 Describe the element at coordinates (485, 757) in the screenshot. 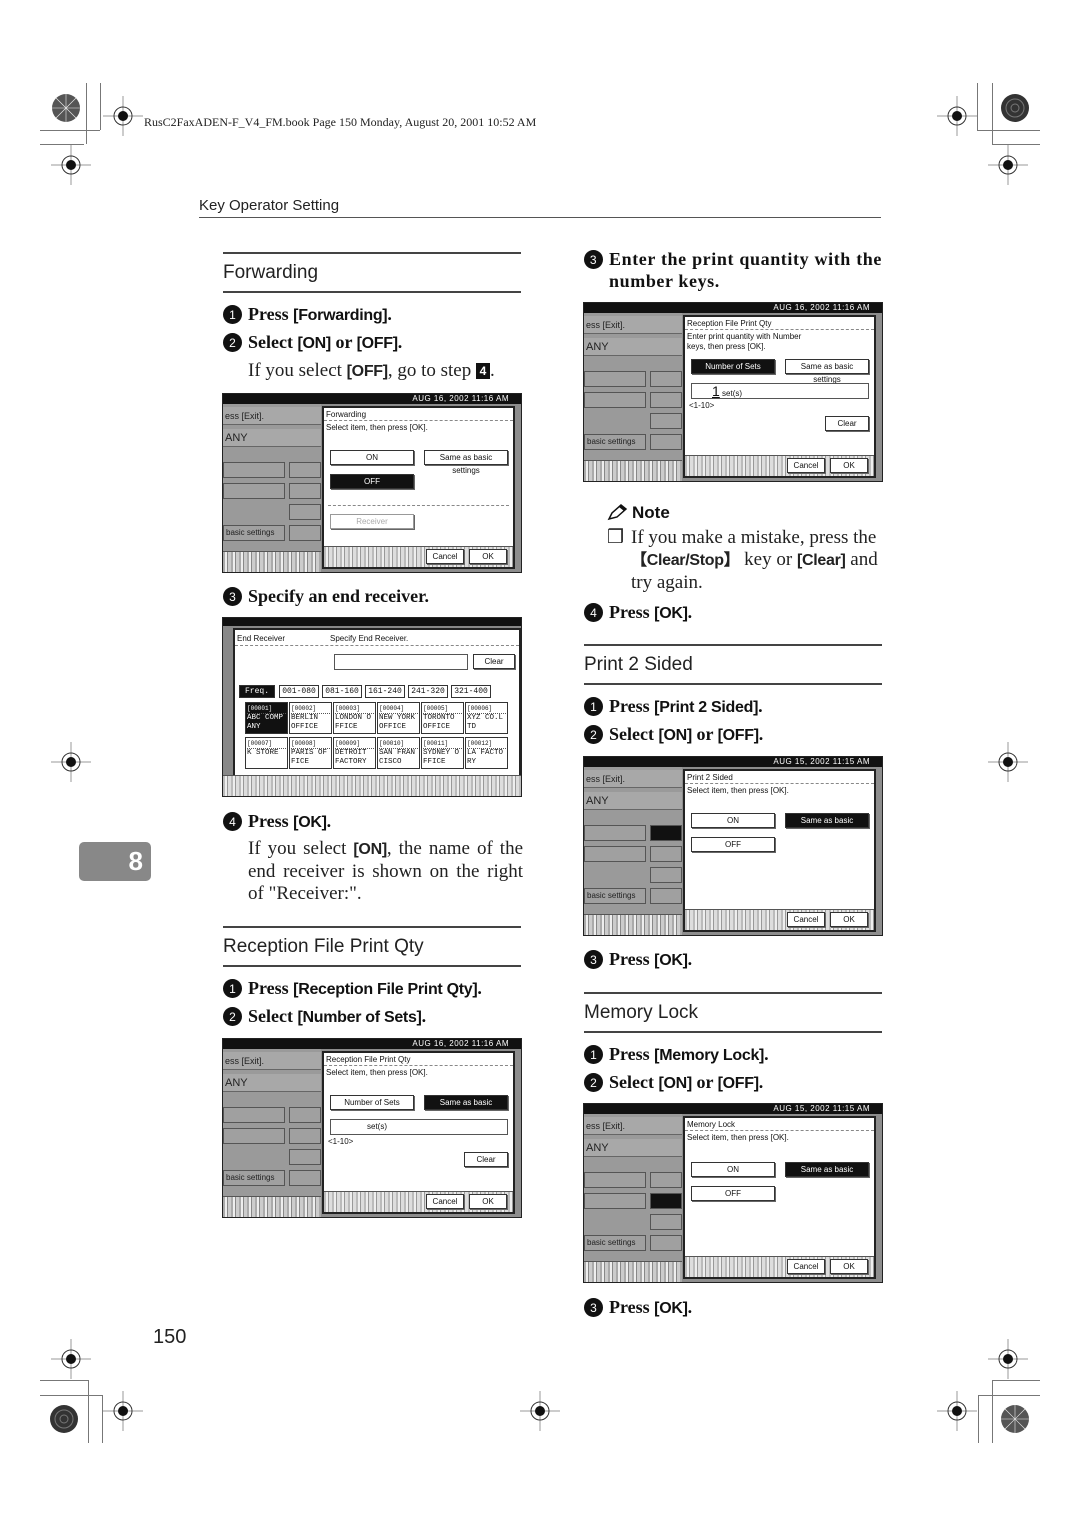

I see `destination-name: LA FACTO RY` at that location.